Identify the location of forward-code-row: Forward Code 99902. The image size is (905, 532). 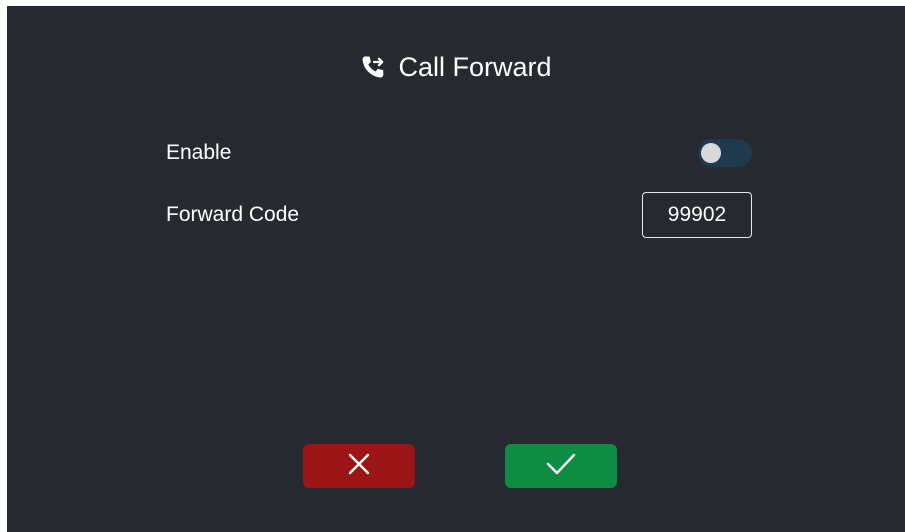
(459, 215).